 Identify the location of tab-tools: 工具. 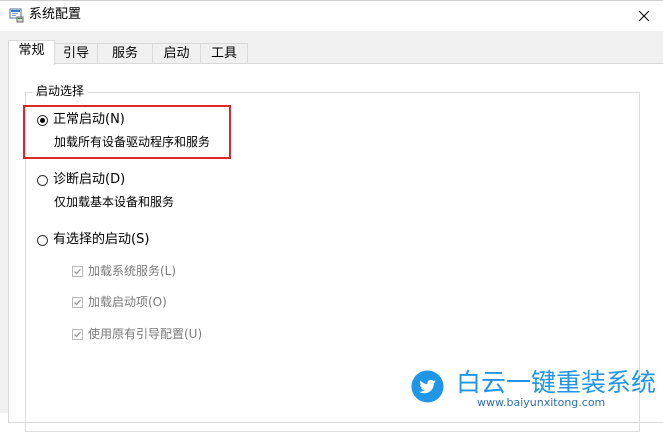
(224, 53).